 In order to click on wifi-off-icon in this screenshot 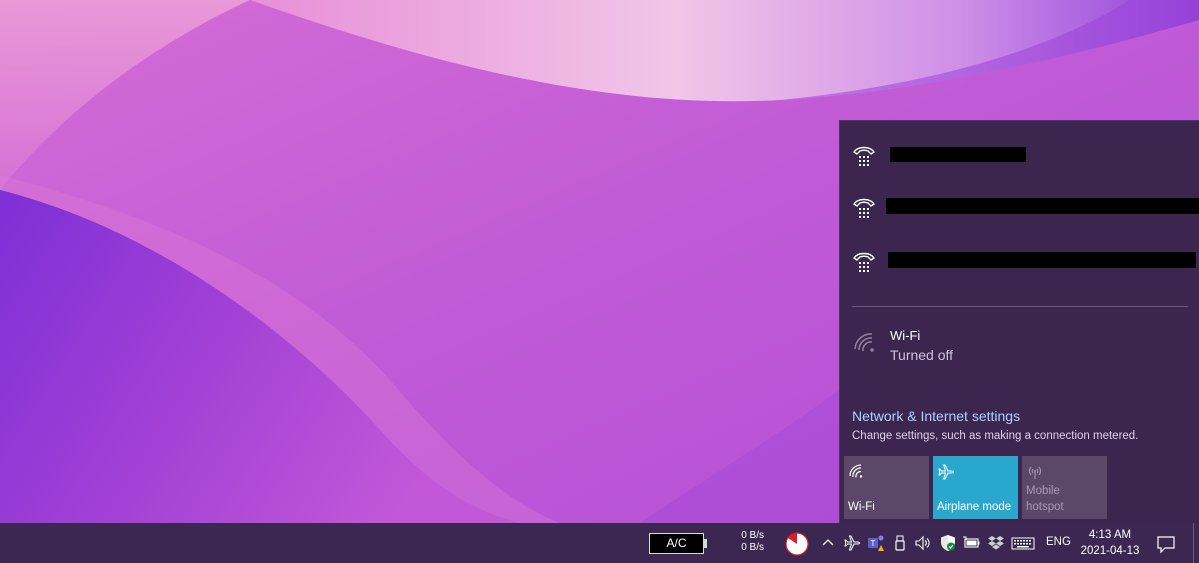, I will do `click(864, 342)`.